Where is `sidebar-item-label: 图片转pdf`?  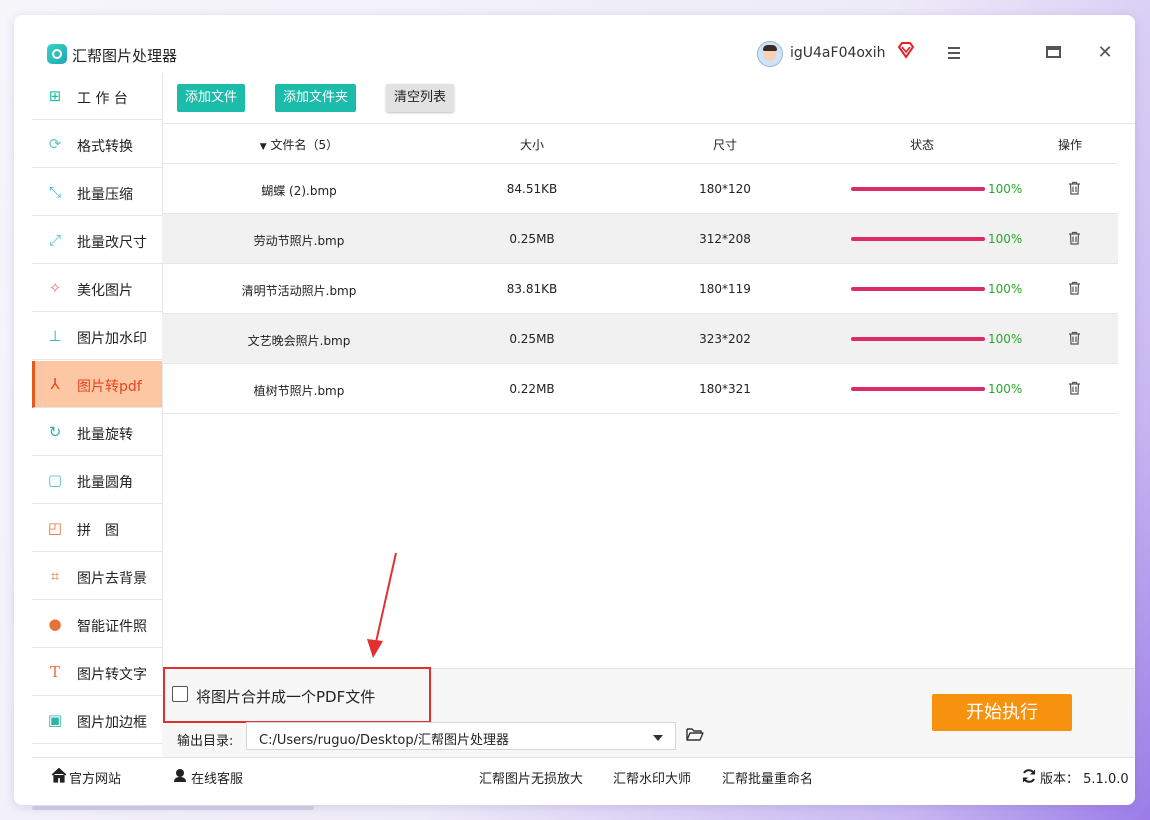 sidebar-item-label: 图片转pdf is located at coordinates (109, 387).